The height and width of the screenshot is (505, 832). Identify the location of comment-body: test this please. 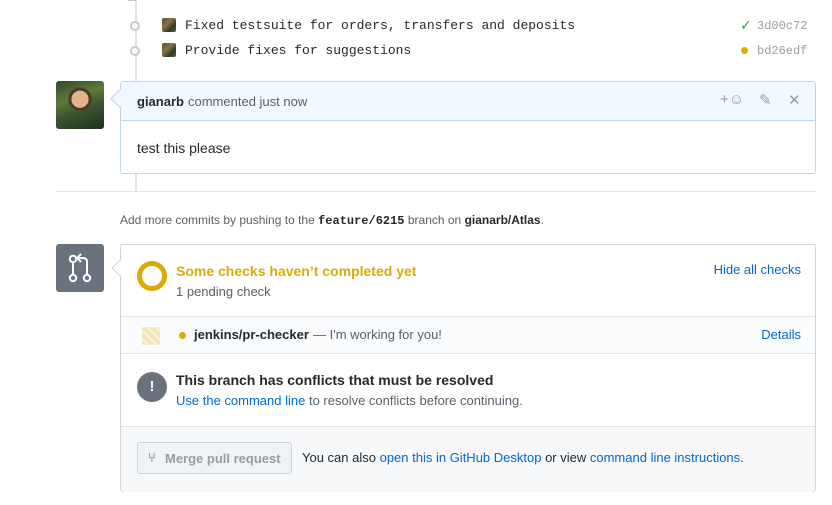
(184, 148).